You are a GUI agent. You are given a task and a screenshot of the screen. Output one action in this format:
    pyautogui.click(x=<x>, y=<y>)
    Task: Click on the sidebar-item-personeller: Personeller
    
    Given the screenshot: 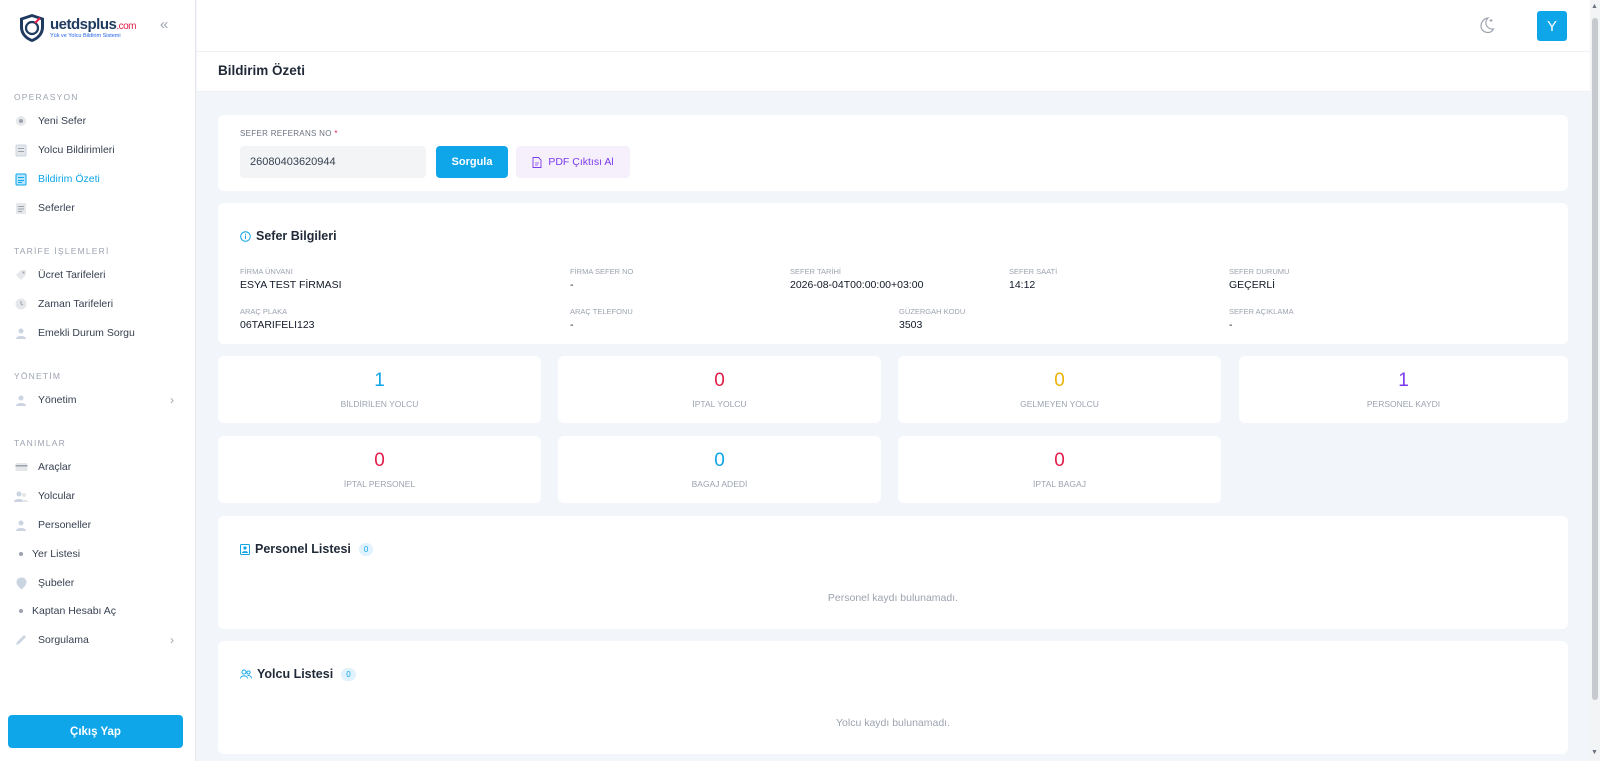 What is the action you would take?
    pyautogui.click(x=97, y=525)
    